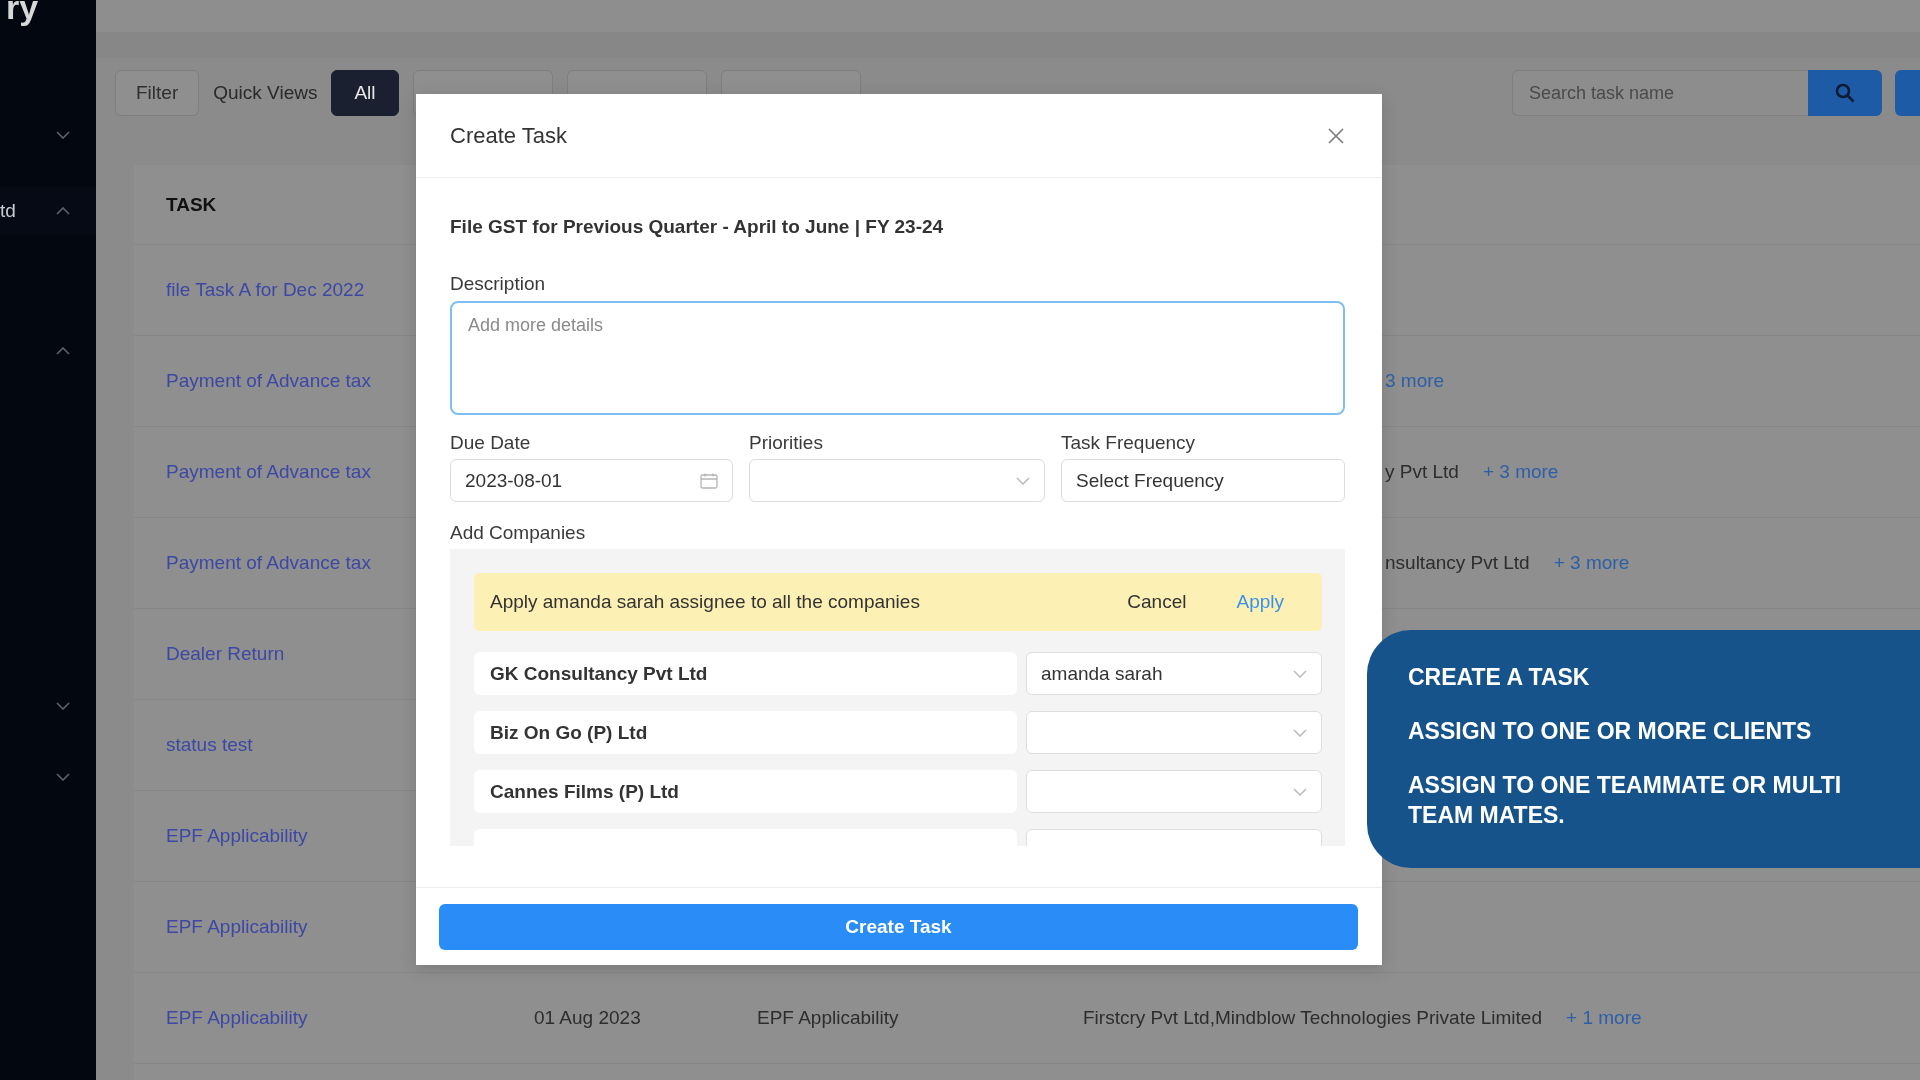  What do you see at coordinates (1610, 731) in the screenshot?
I see `callout-text: ASSIGN TO ONE OR MORE CLIENTS` at bounding box center [1610, 731].